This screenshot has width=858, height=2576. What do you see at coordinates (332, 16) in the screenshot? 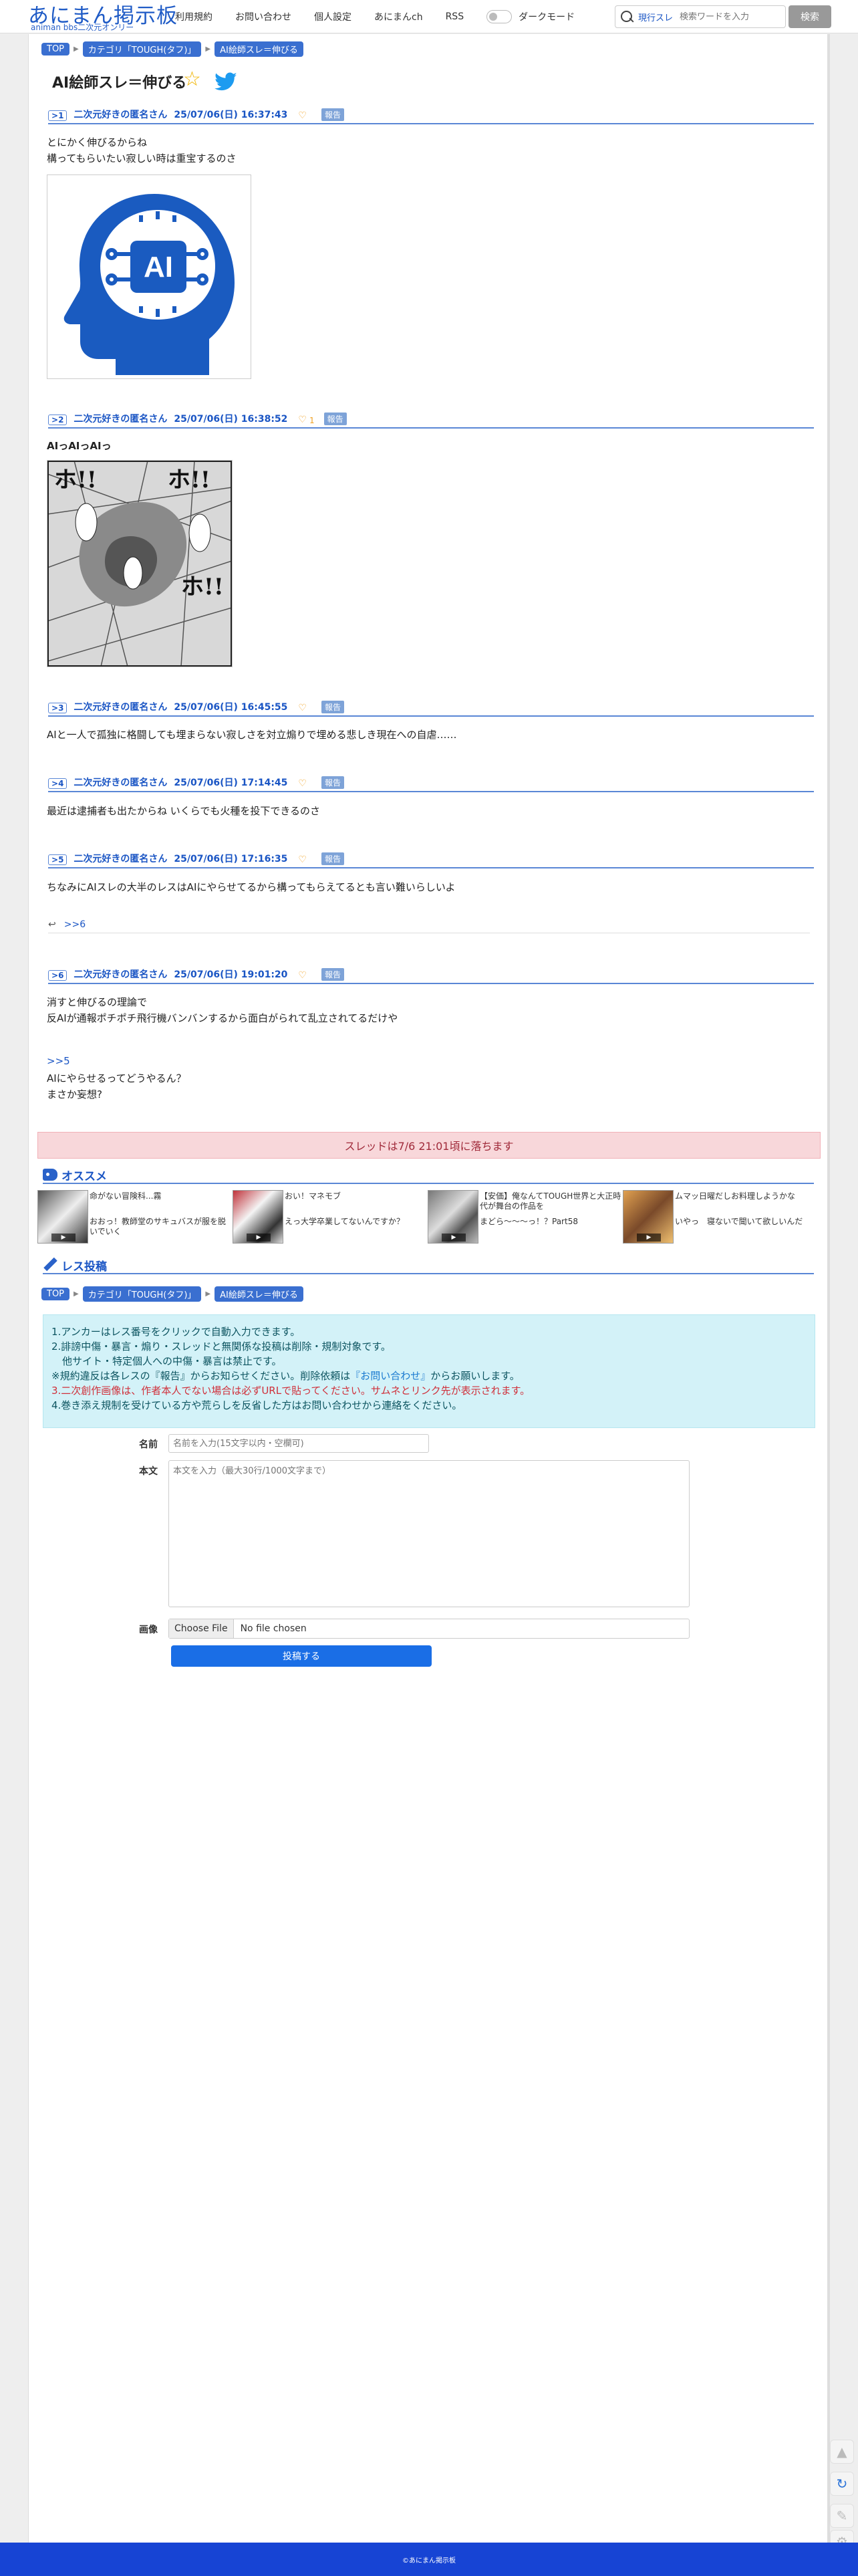
I see `nav-settings: 個人設定` at bounding box center [332, 16].